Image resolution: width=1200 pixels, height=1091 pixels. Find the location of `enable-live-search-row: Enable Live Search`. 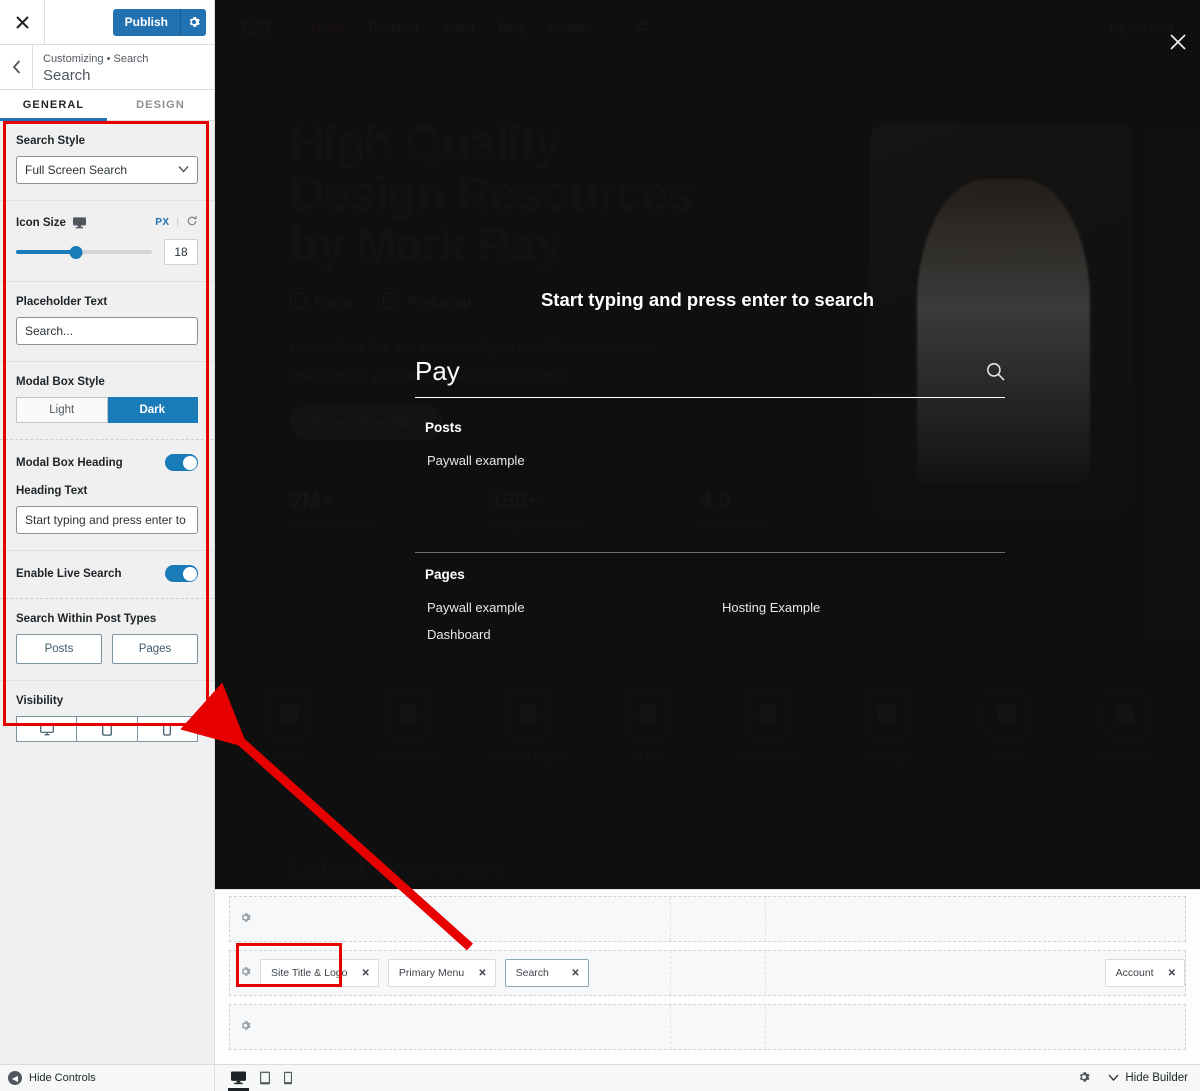

enable-live-search-row: Enable Live Search is located at coordinates (107, 573).